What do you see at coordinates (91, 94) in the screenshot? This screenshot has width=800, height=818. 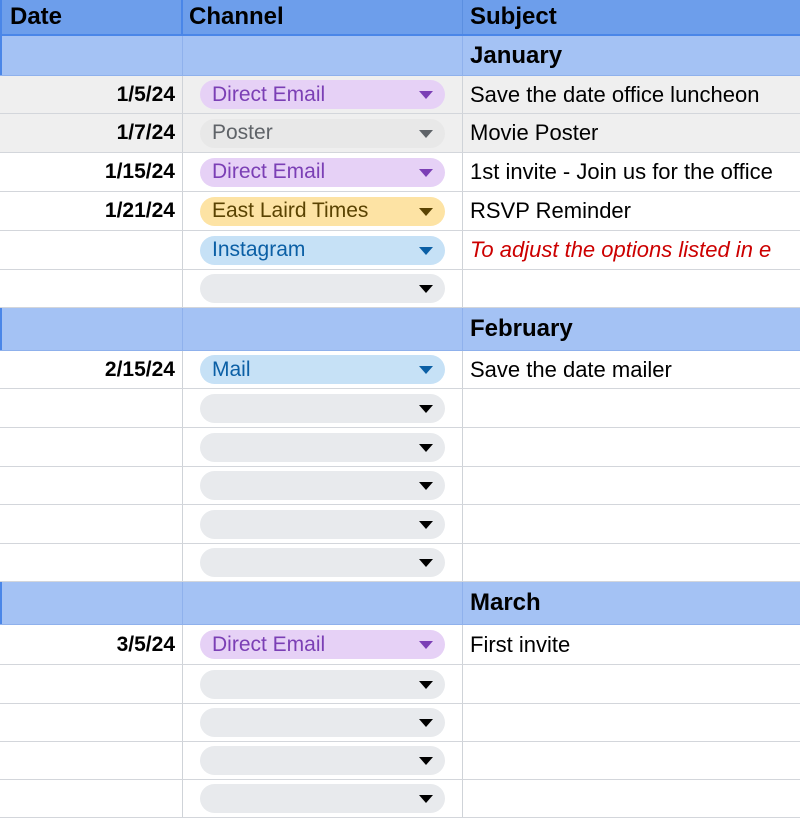 I see `date-cell: 1/5/24` at bounding box center [91, 94].